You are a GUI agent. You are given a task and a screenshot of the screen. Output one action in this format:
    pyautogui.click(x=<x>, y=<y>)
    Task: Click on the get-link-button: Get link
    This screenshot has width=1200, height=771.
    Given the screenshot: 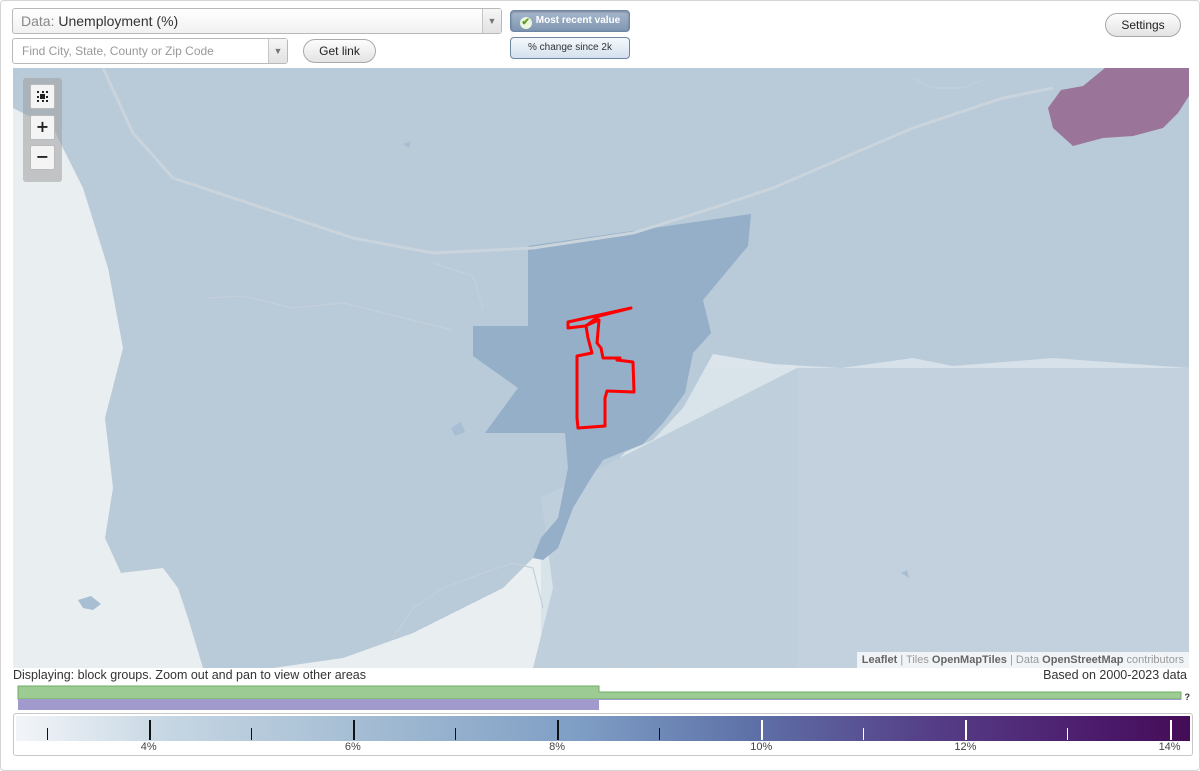 What is the action you would take?
    pyautogui.click(x=339, y=51)
    